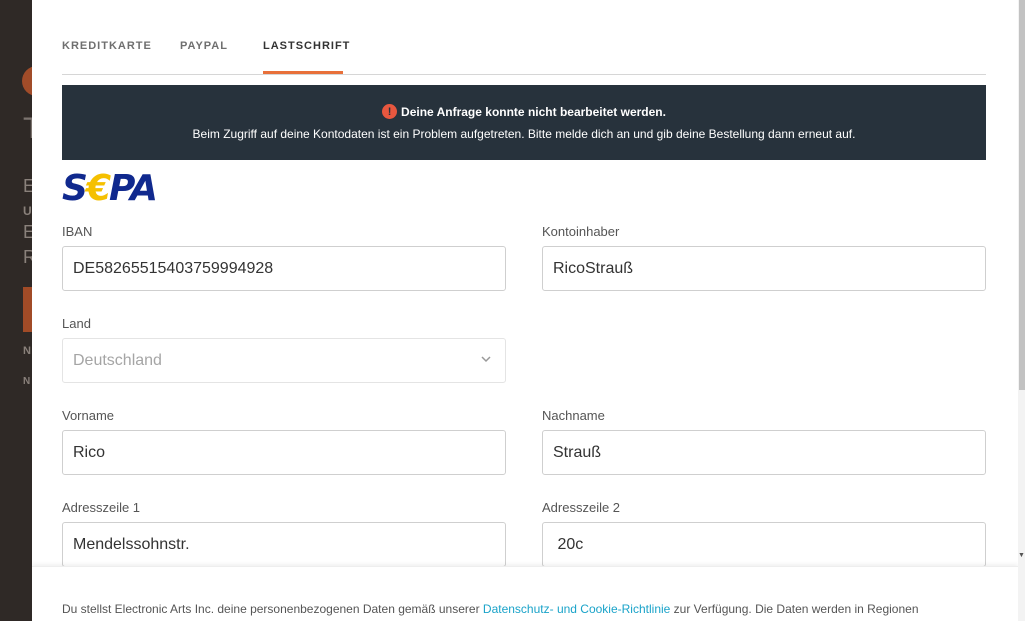 The width and height of the screenshot is (1025, 621). I want to click on scrollbar, so click(1021, 310).